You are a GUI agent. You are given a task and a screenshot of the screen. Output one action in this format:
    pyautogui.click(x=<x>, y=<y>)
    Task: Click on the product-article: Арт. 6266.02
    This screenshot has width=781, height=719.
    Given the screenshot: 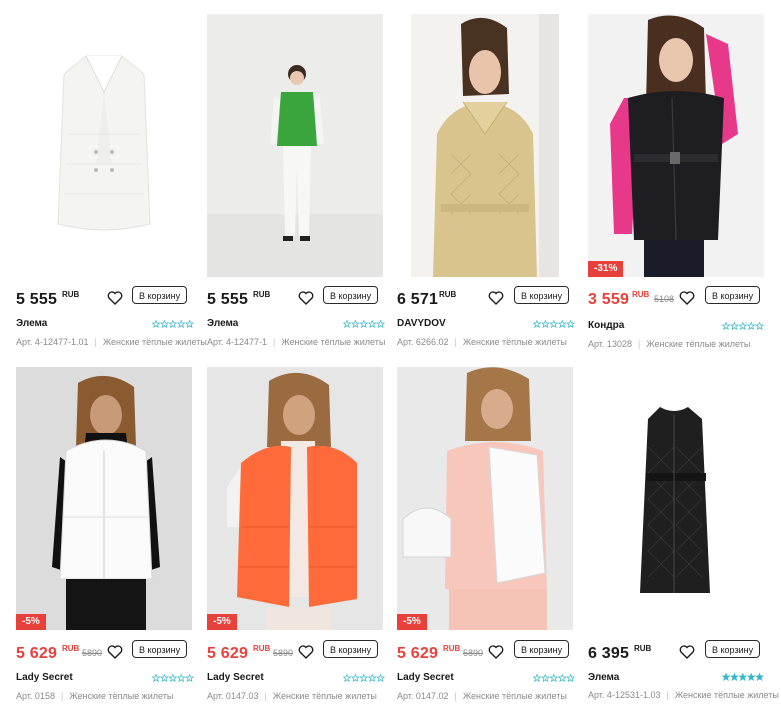 What is the action you would take?
    pyautogui.click(x=423, y=342)
    